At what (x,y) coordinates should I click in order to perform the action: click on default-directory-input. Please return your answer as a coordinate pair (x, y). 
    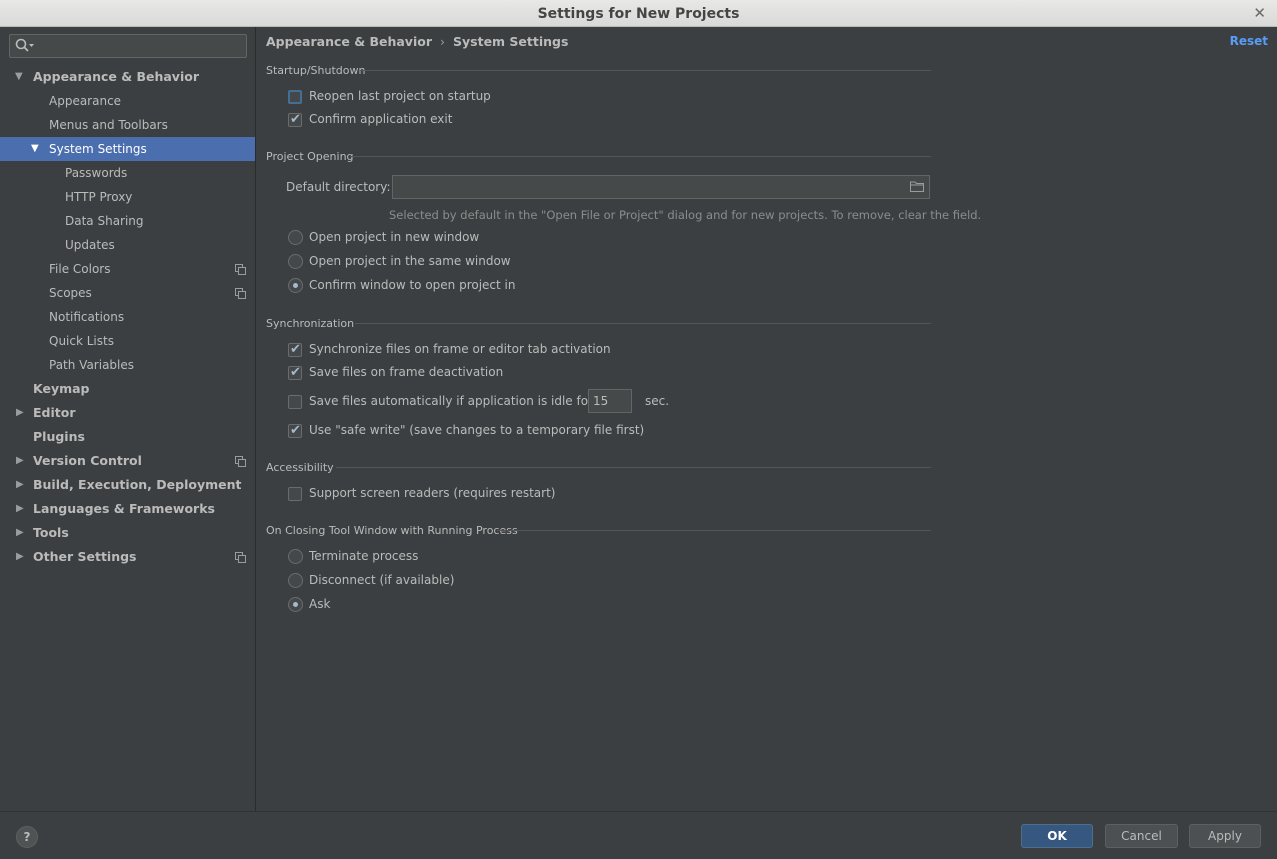
    Looking at the image, I should click on (661, 187).